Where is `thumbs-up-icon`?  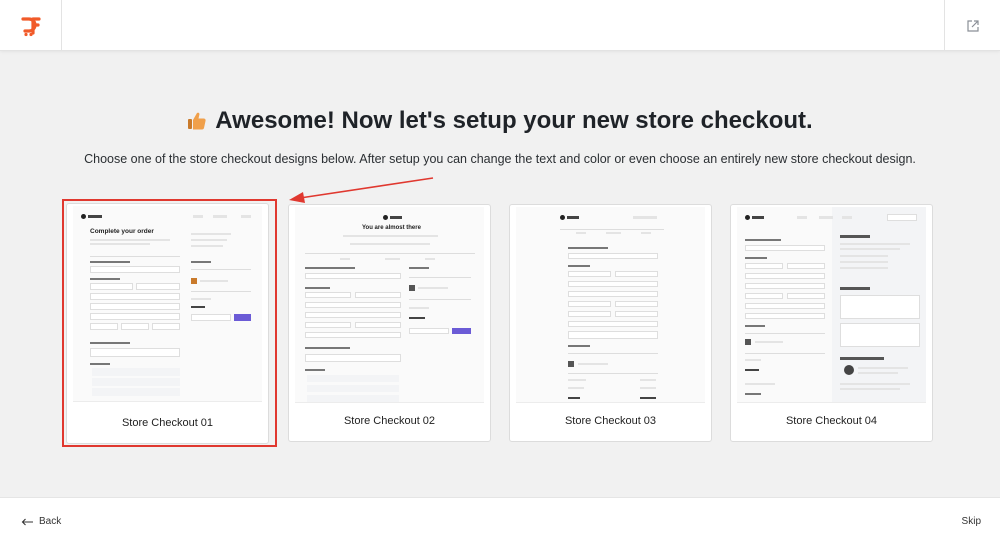 thumbs-up-icon is located at coordinates (197, 121).